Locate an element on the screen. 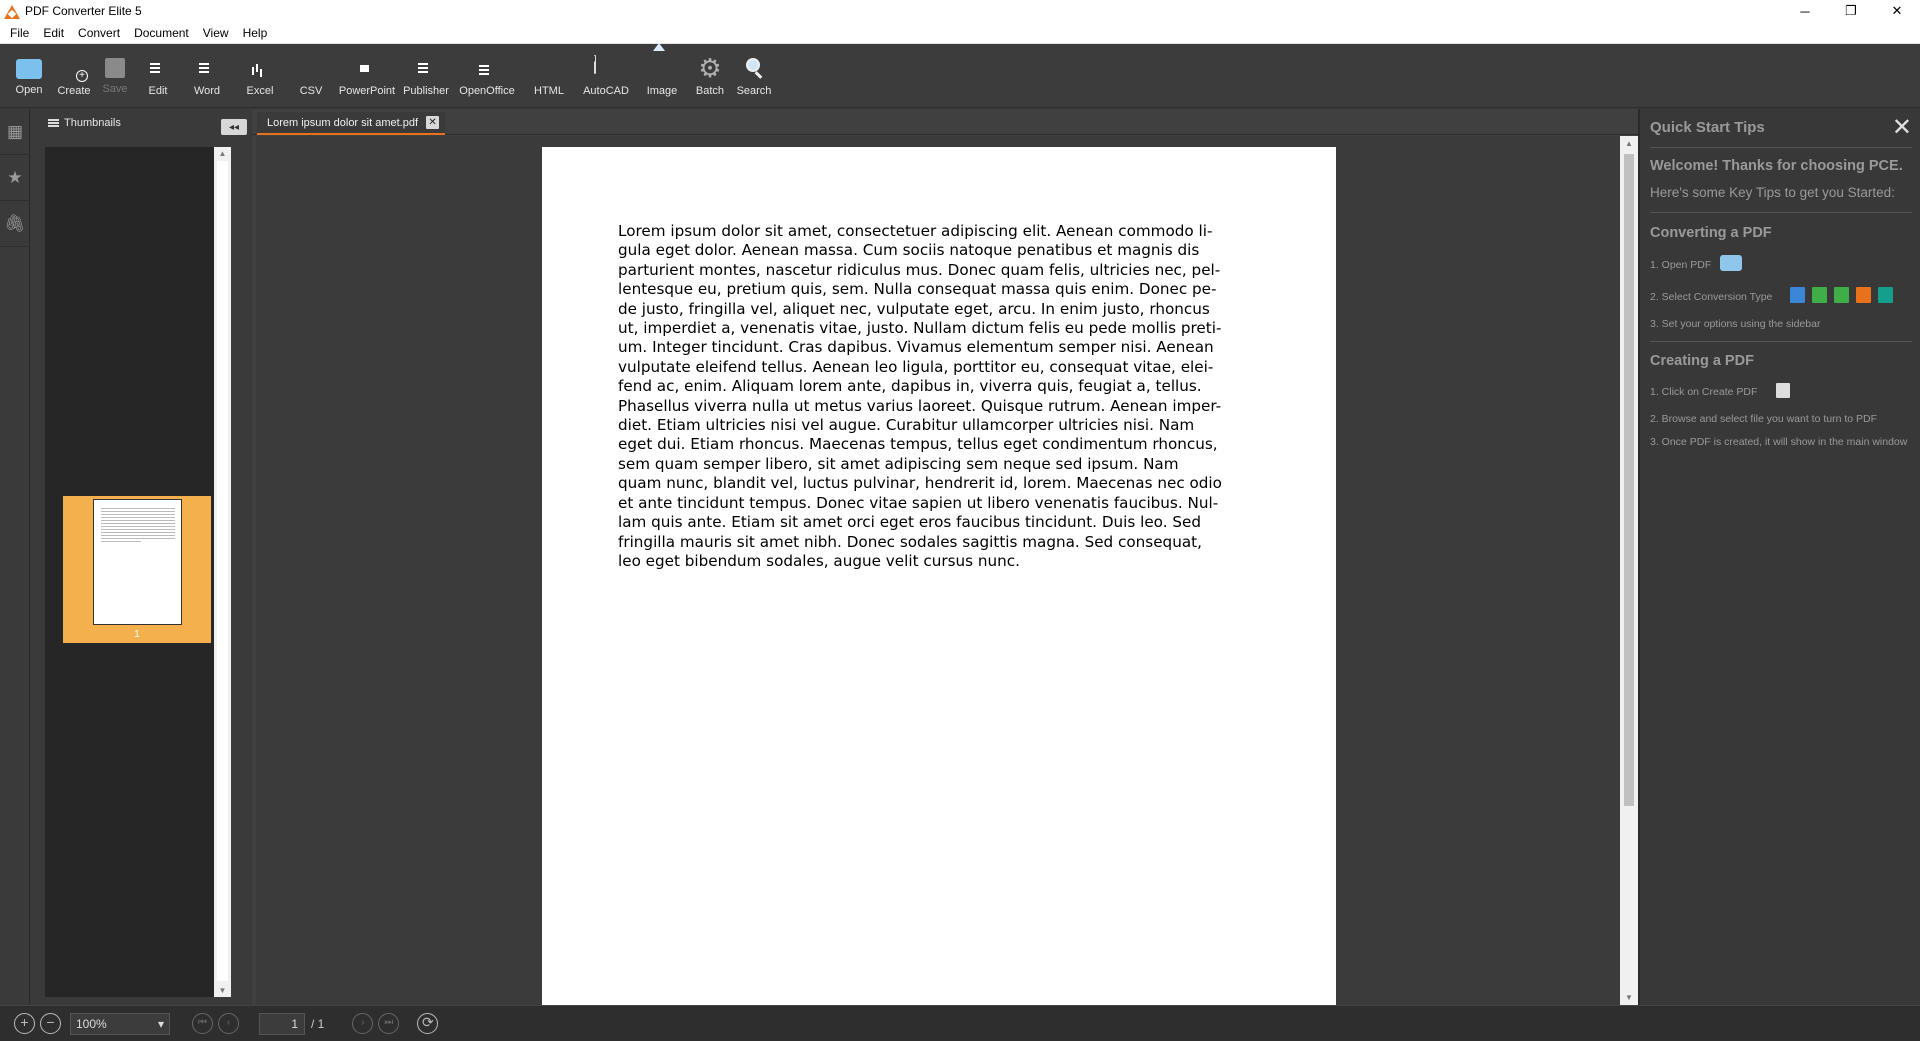 The image size is (1920, 1041). document-scrollbar: ▲ ▼ is located at coordinates (1629, 570).